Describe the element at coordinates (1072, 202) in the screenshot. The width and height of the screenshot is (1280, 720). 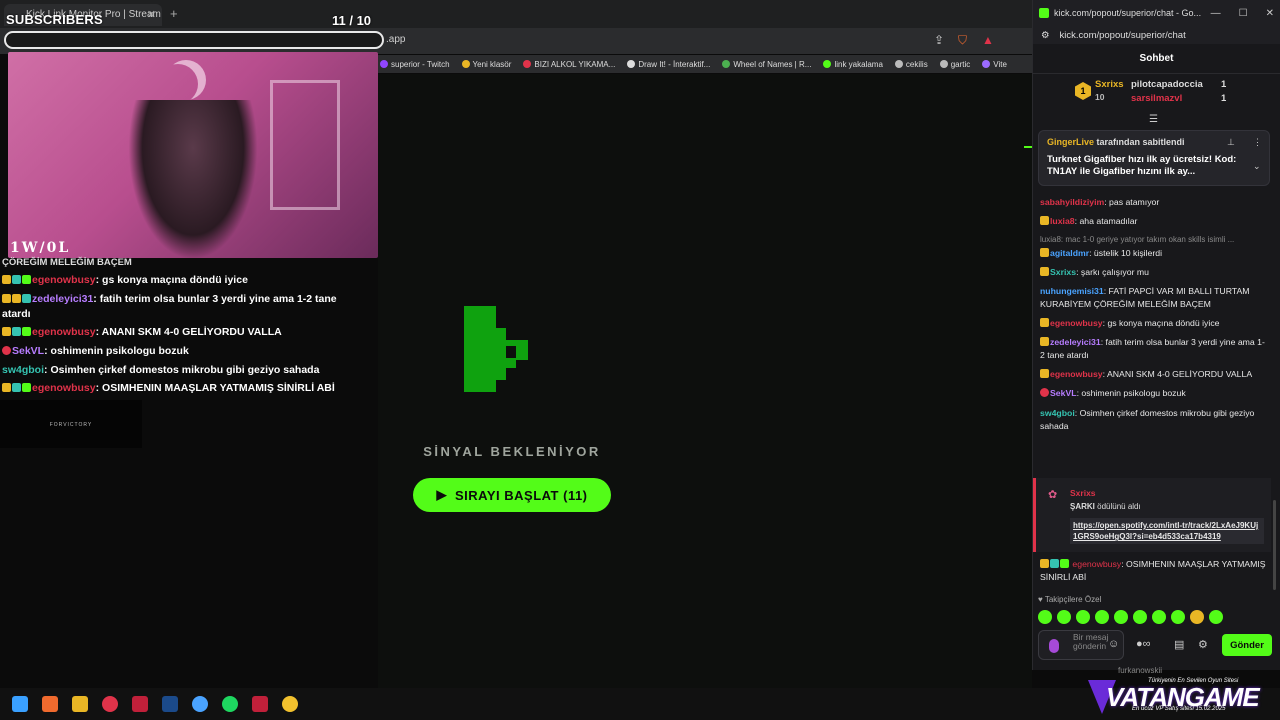
I see `chat-username: sabahyildiziyim` at that location.